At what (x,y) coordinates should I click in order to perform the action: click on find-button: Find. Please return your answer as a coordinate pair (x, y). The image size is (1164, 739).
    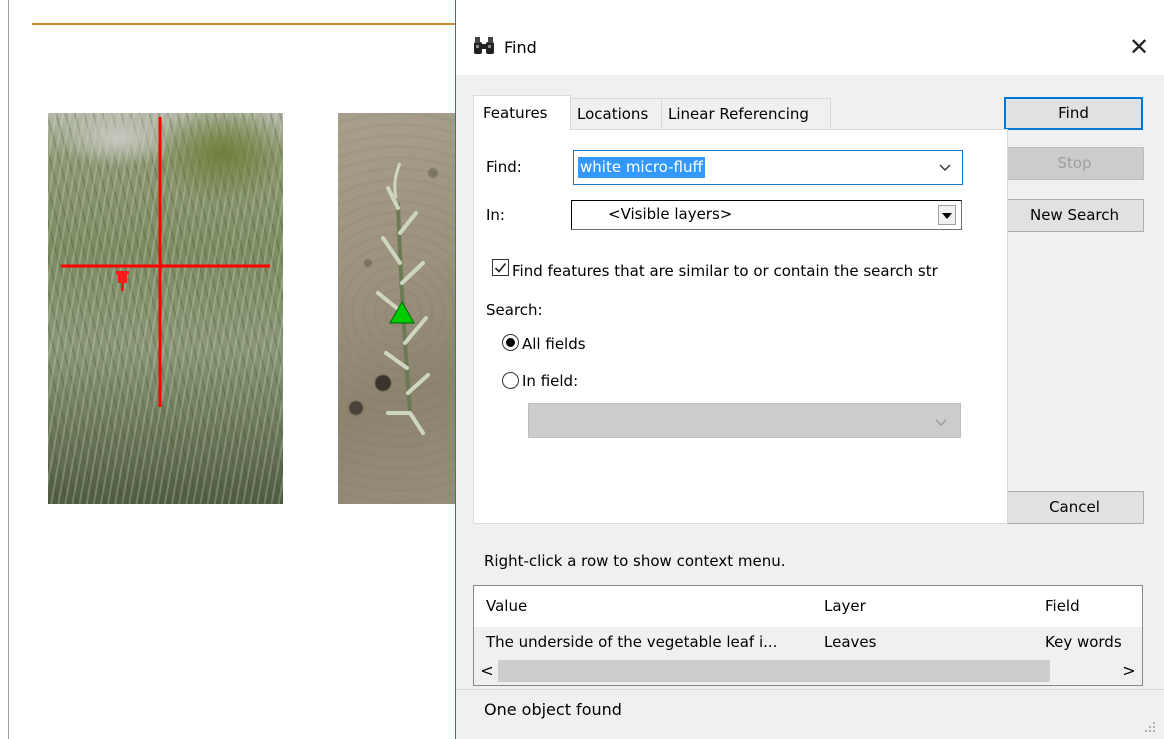
    Looking at the image, I should click on (1073, 113).